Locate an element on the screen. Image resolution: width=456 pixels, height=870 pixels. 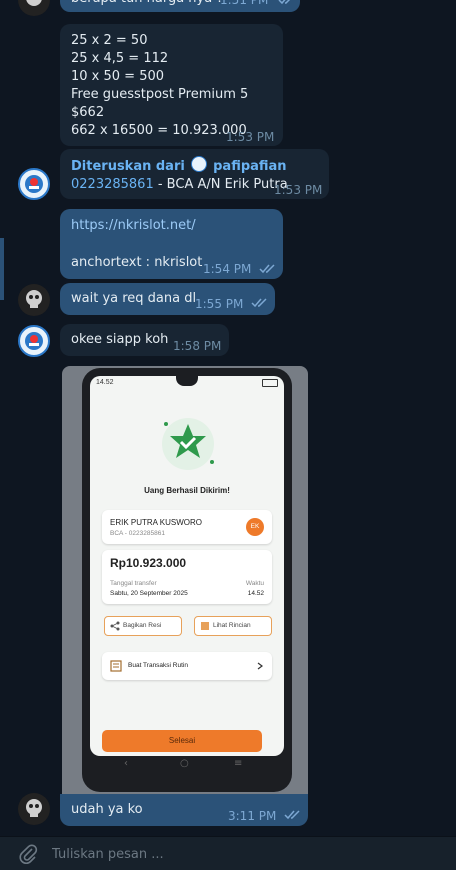
done-label: Selesai is located at coordinates (182, 740).